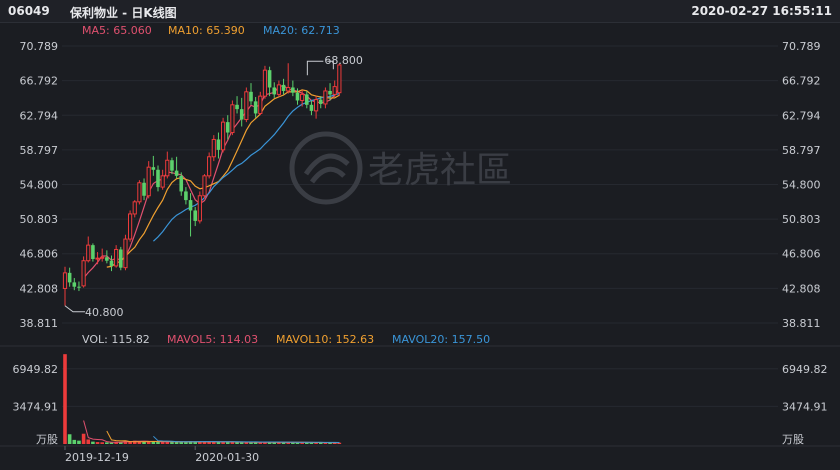  Describe the element at coordinates (36, 369) in the screenshot. I see `volume-tick-left: 6949.82` at that location.